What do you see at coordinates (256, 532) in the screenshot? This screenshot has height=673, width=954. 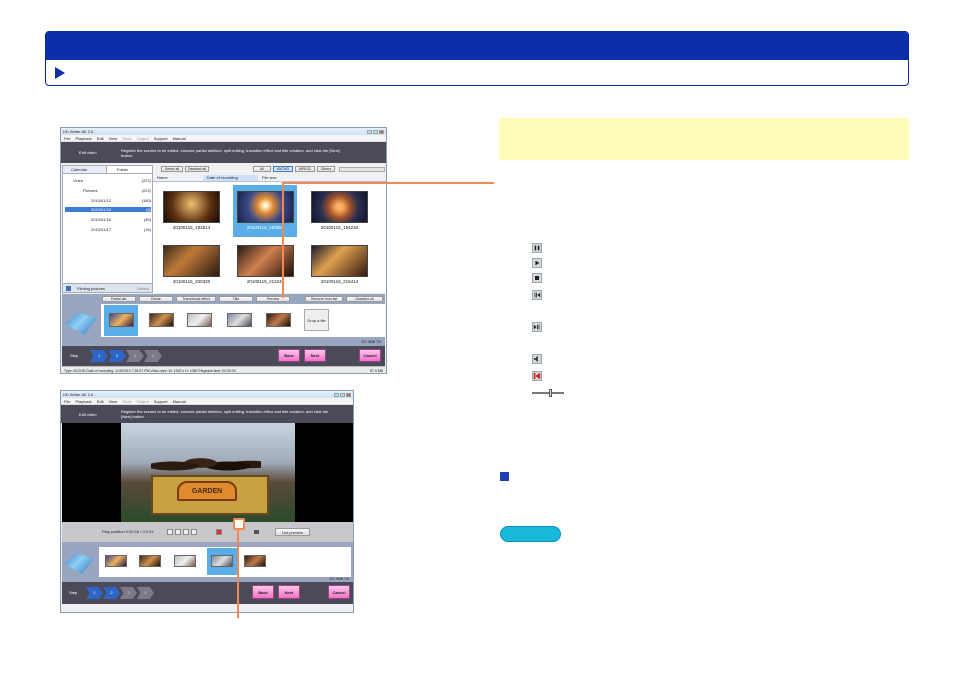 I see `volume-icon` at bounding box center [256, 532].